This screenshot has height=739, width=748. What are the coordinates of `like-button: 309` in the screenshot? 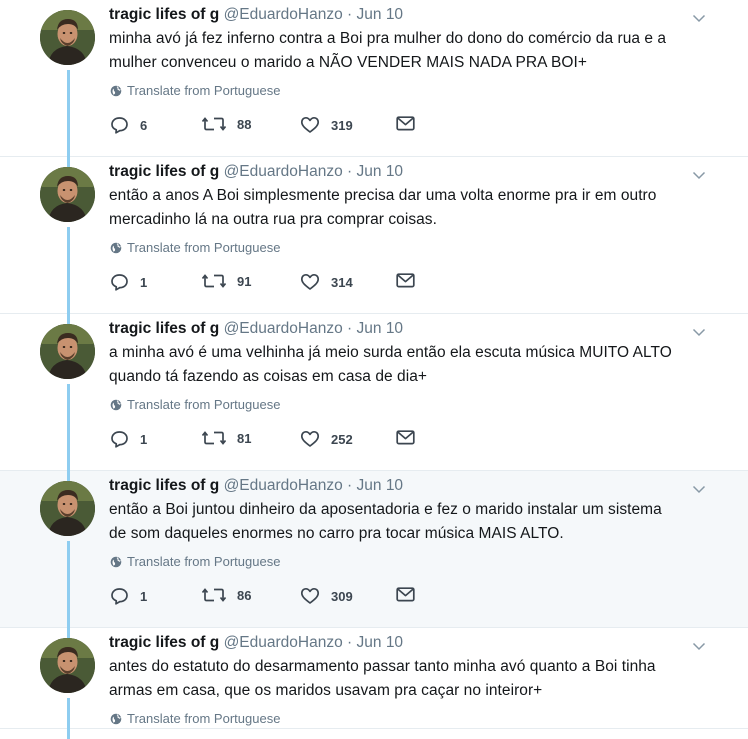 It's located at (326, 596).